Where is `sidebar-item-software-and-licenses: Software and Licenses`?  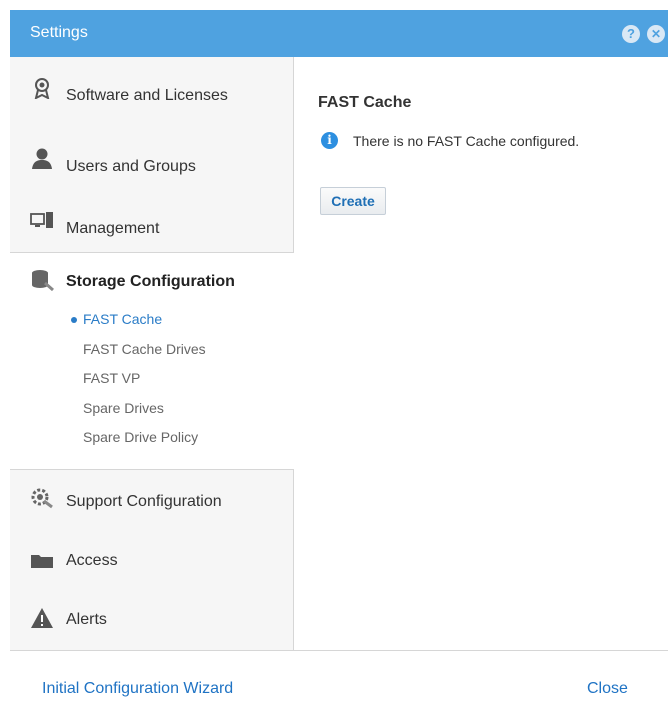
sidebar-item-software-and-licenses: Software and Licenses is located at coordinates (151, 88).